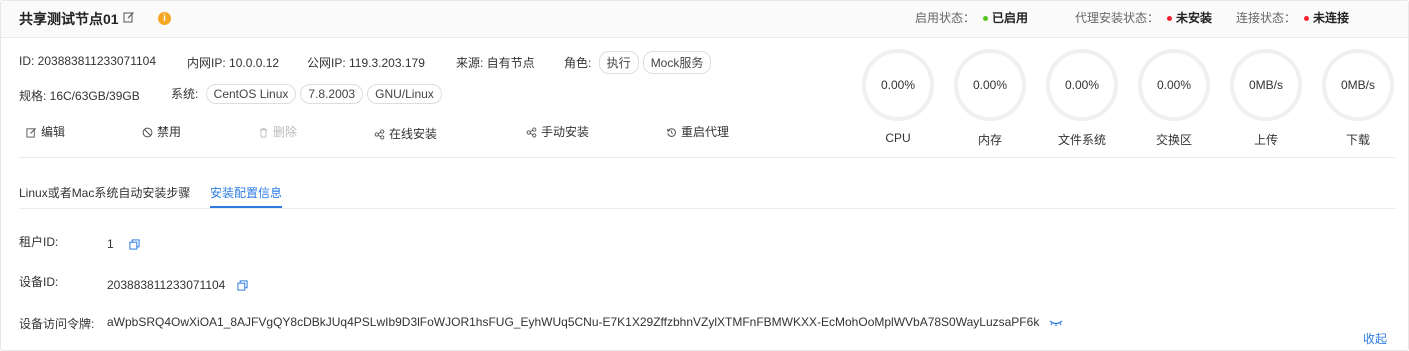 The width and height of the screenshot is (1409, 351). Describe the element at coordinates (510, 63) in the screenshot. I see `source-value: 自有节点` at that location.